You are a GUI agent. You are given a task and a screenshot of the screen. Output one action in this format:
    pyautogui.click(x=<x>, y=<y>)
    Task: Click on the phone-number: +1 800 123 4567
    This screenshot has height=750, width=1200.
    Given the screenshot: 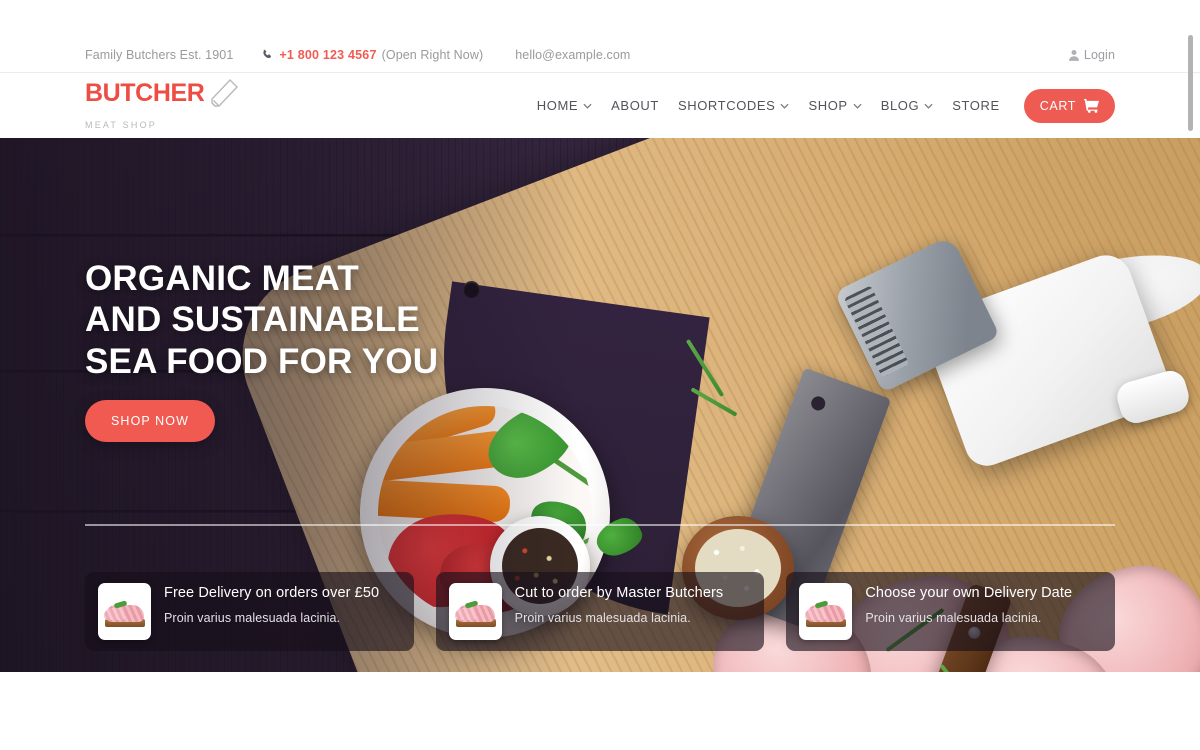 What is the action you would take?
    pyautogui.click(x=327, y=55)
    